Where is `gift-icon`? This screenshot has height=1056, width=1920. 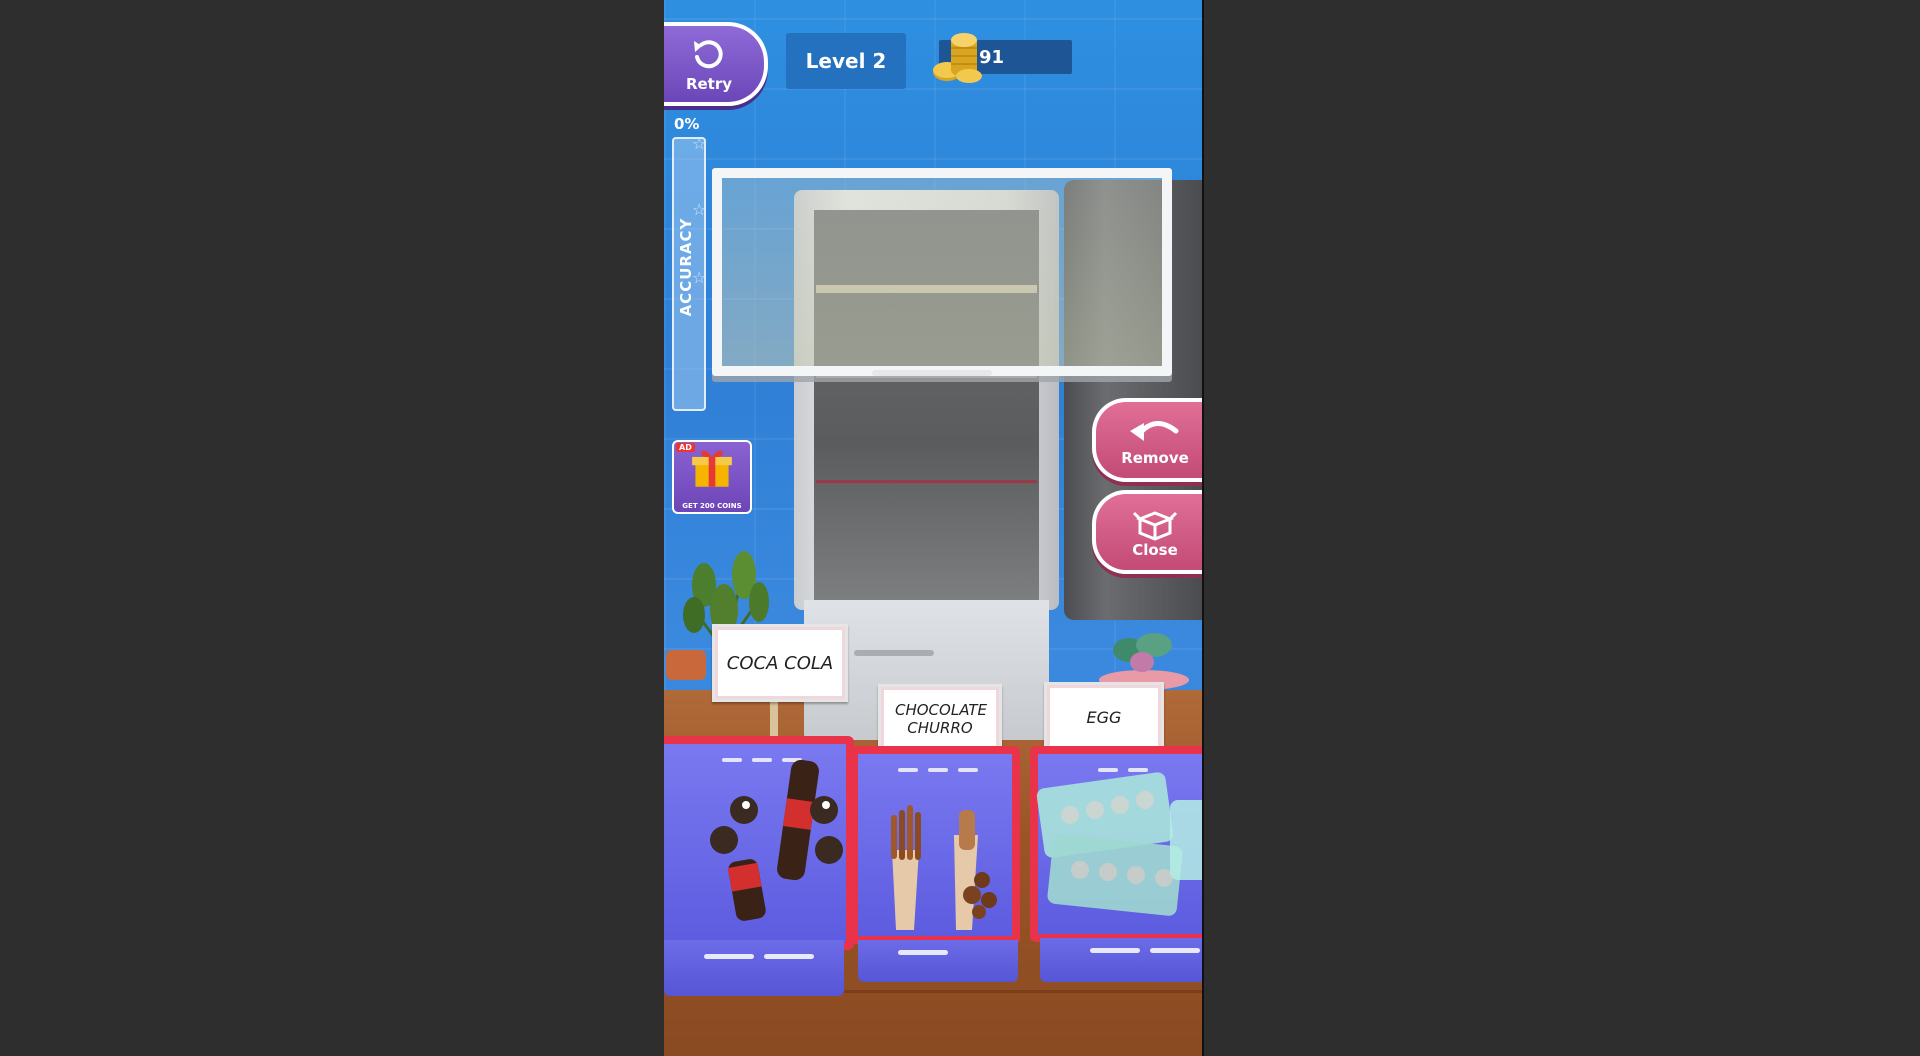
gift-icon is located at coordinates (712, 468).